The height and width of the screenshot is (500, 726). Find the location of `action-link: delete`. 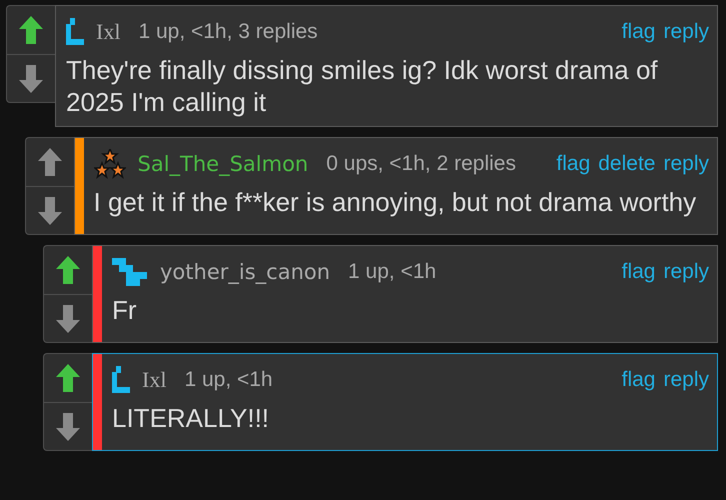

action-link: delete is located at coordinates (627, 164).